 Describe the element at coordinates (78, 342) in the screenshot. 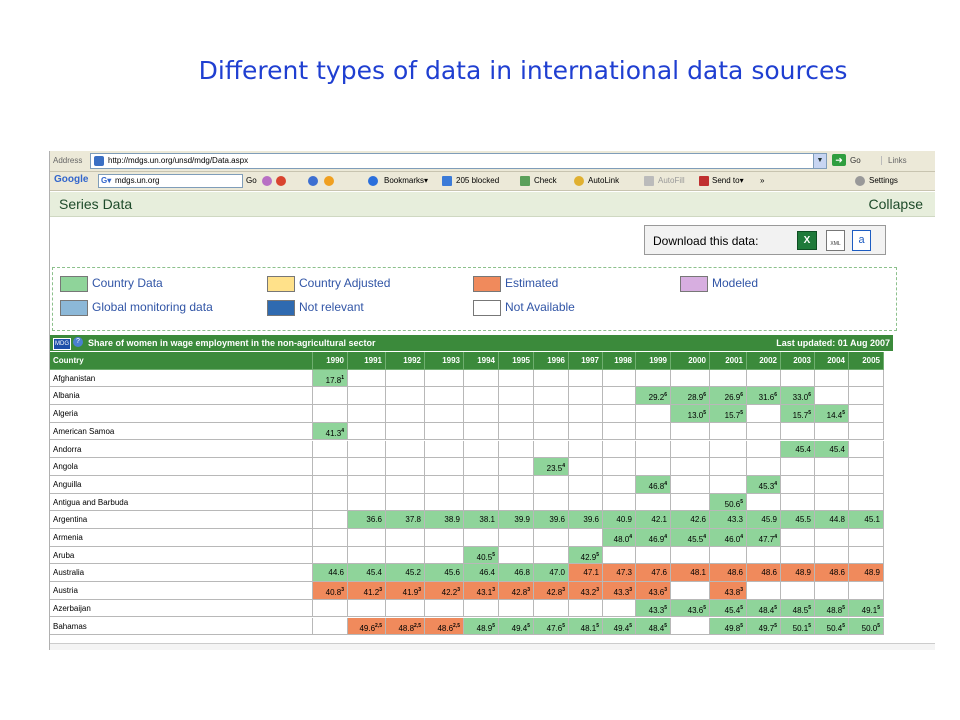

I see `help-icon: ?` at that location.